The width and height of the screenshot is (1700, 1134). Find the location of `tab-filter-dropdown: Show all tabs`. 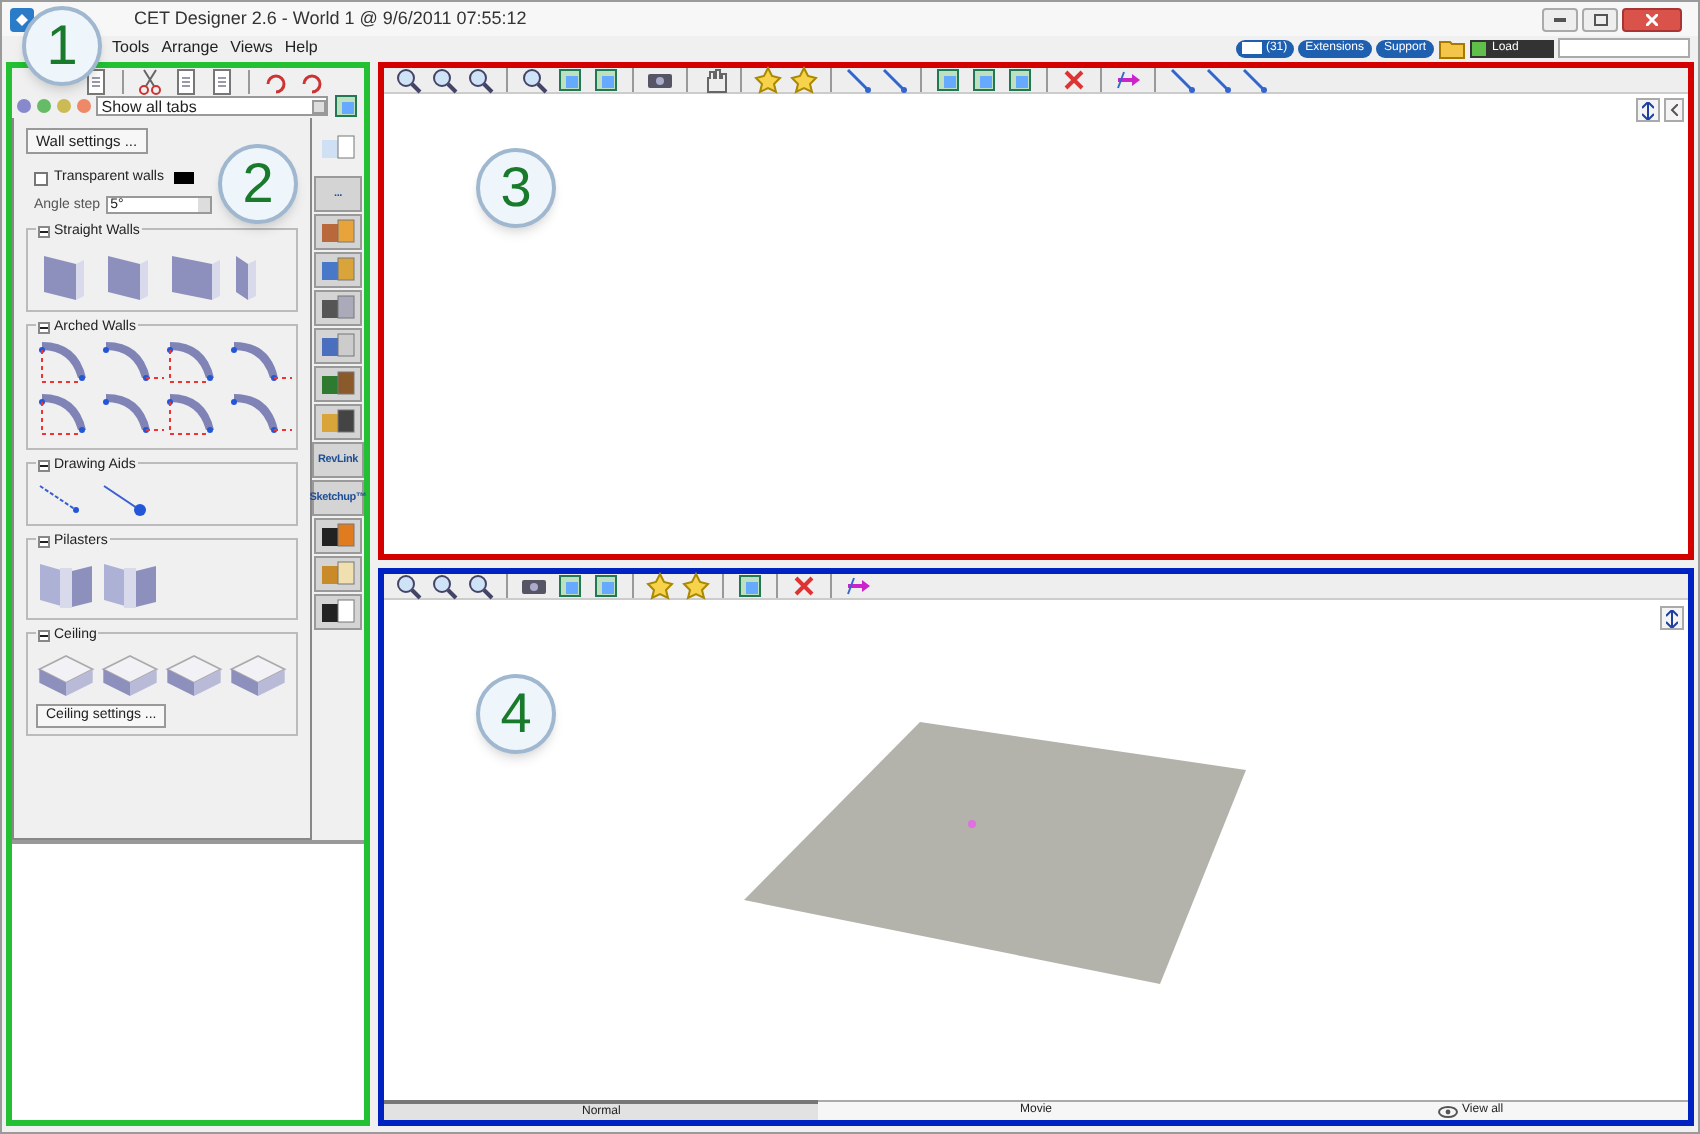

tab-filter-dropdown: Show all tabs is located at coordinates (211, 106).